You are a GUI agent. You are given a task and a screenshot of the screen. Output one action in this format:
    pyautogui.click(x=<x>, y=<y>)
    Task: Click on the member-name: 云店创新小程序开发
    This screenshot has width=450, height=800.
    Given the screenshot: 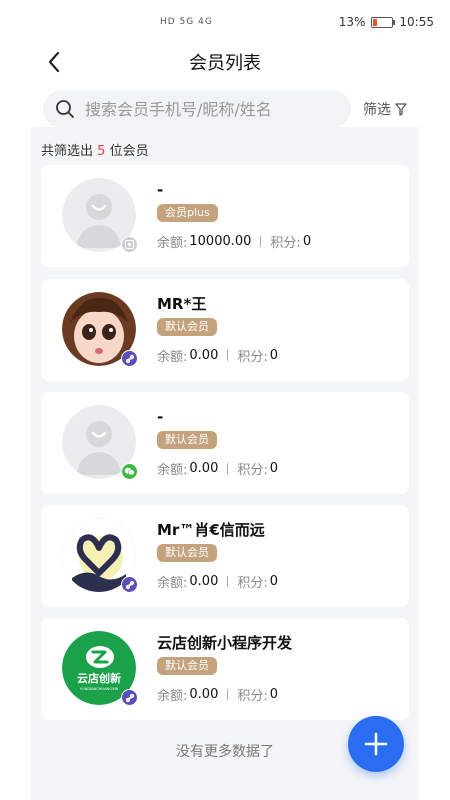 What is the action you would take?
    pyautogui.click(x=225, y=643)
    